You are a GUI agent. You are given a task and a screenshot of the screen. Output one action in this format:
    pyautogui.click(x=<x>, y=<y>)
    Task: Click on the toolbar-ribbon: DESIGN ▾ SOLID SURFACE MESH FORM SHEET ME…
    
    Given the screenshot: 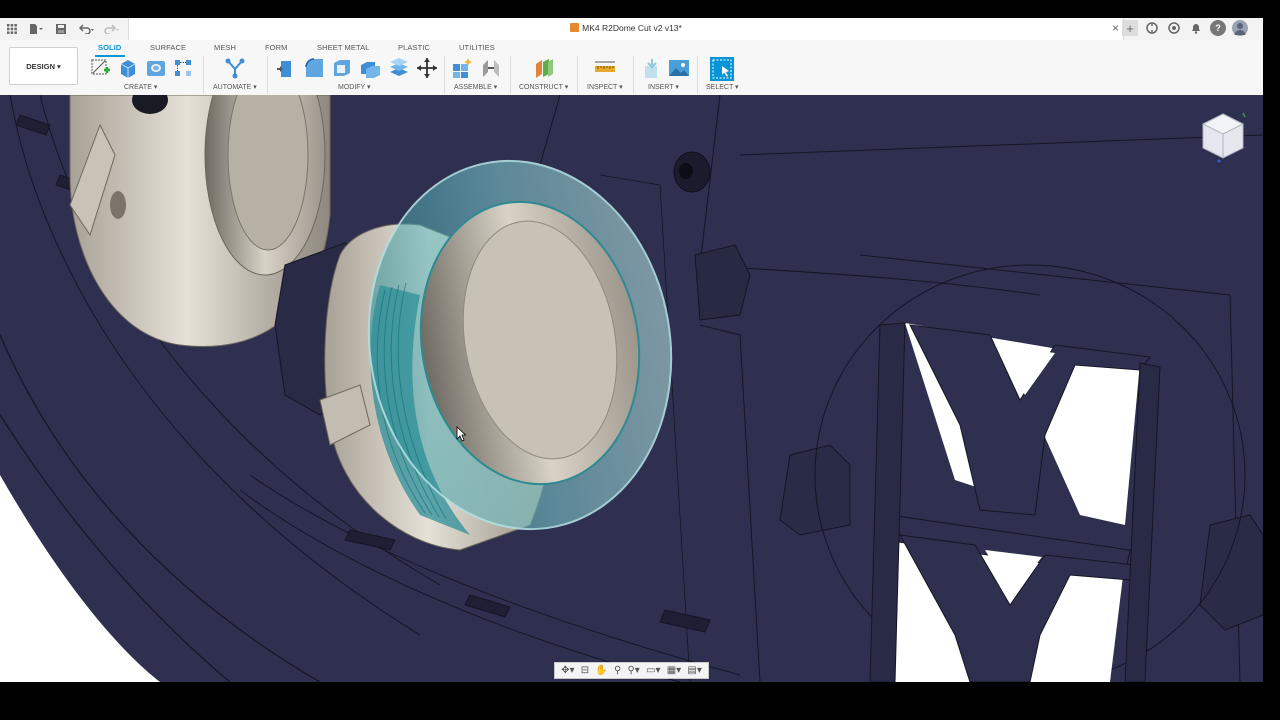 What is the action you would take?
    pyautogui.click(x=631, y=68)
    